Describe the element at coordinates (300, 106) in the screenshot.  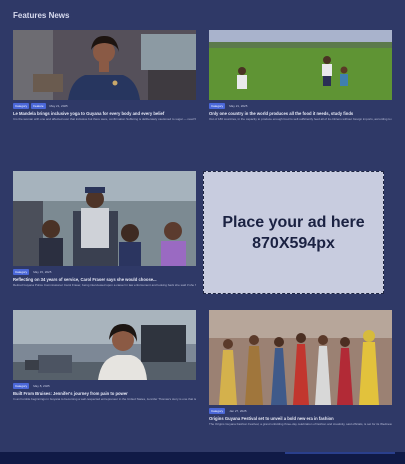
I see `card-meta: Category May 21, 2025` at that location.